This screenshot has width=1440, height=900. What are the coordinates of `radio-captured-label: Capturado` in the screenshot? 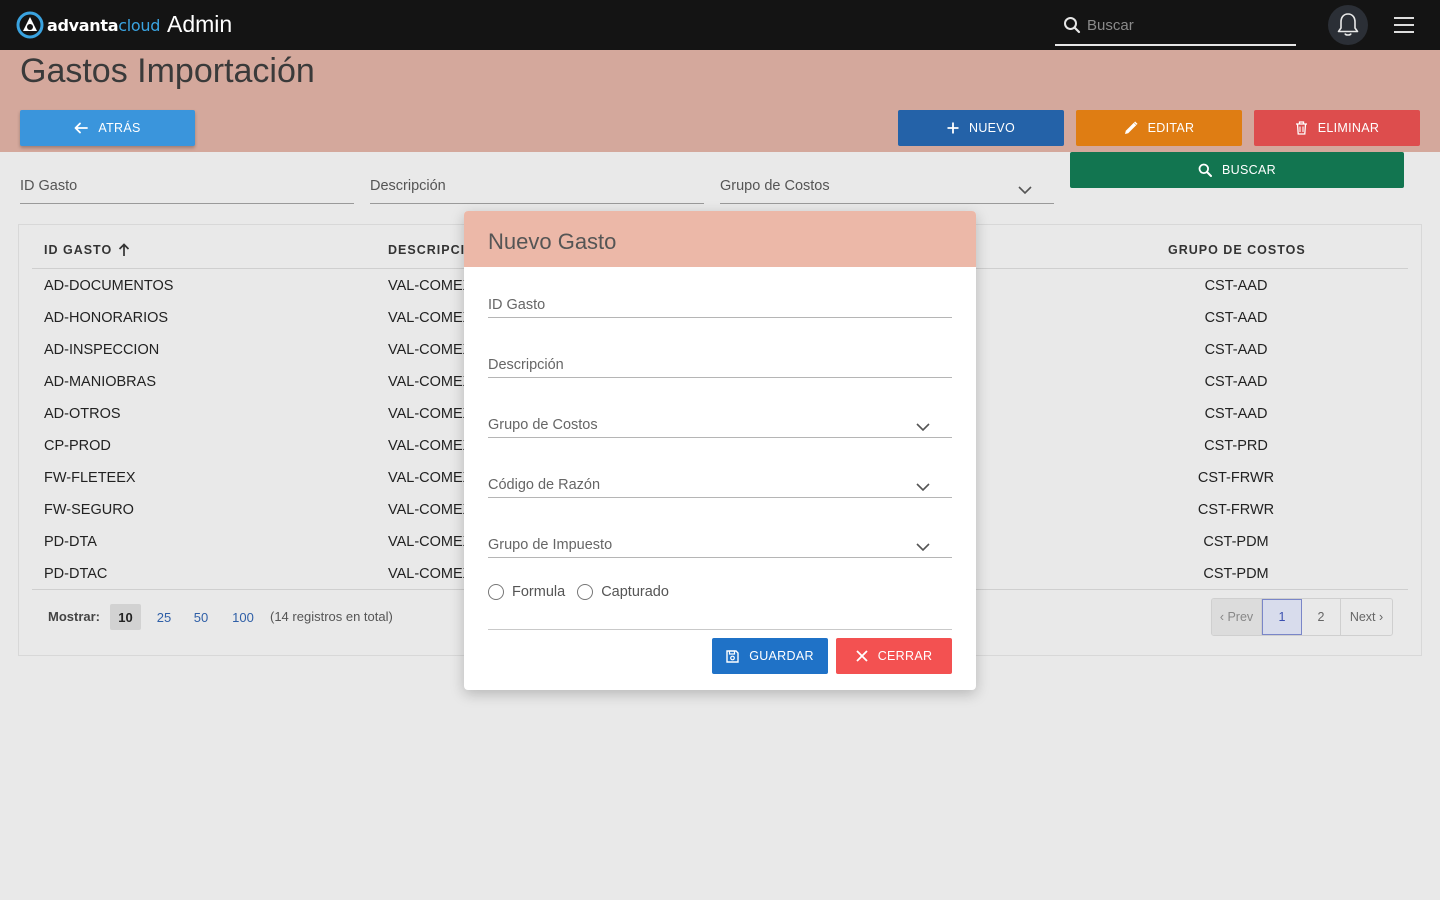 It's located at (635, 592).